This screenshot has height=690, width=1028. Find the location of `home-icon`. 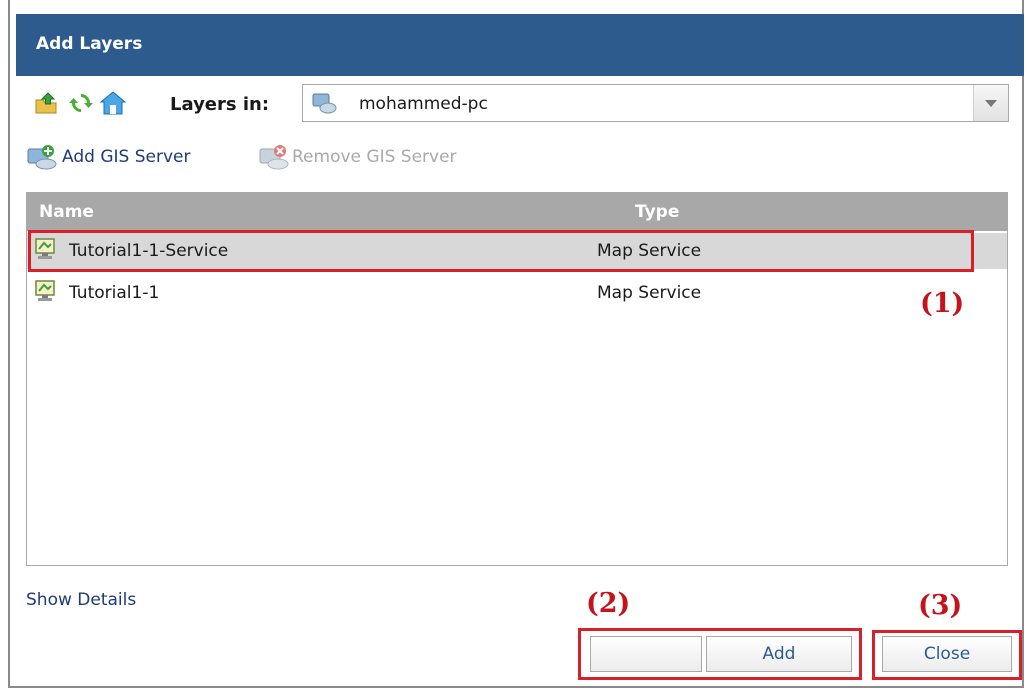

home-icon is located at coordinates (113, 103).